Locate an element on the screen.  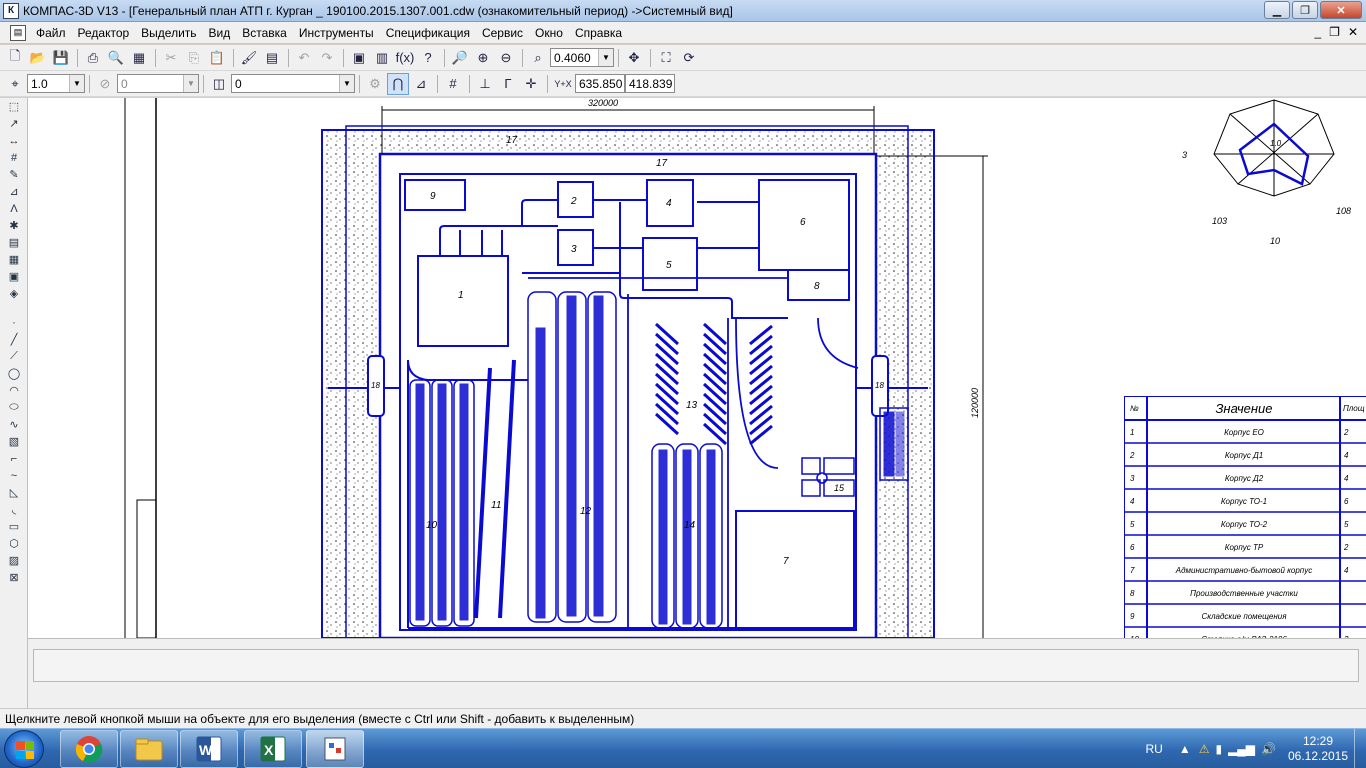
menu-window: Окно is located at coordinates (549, 33).